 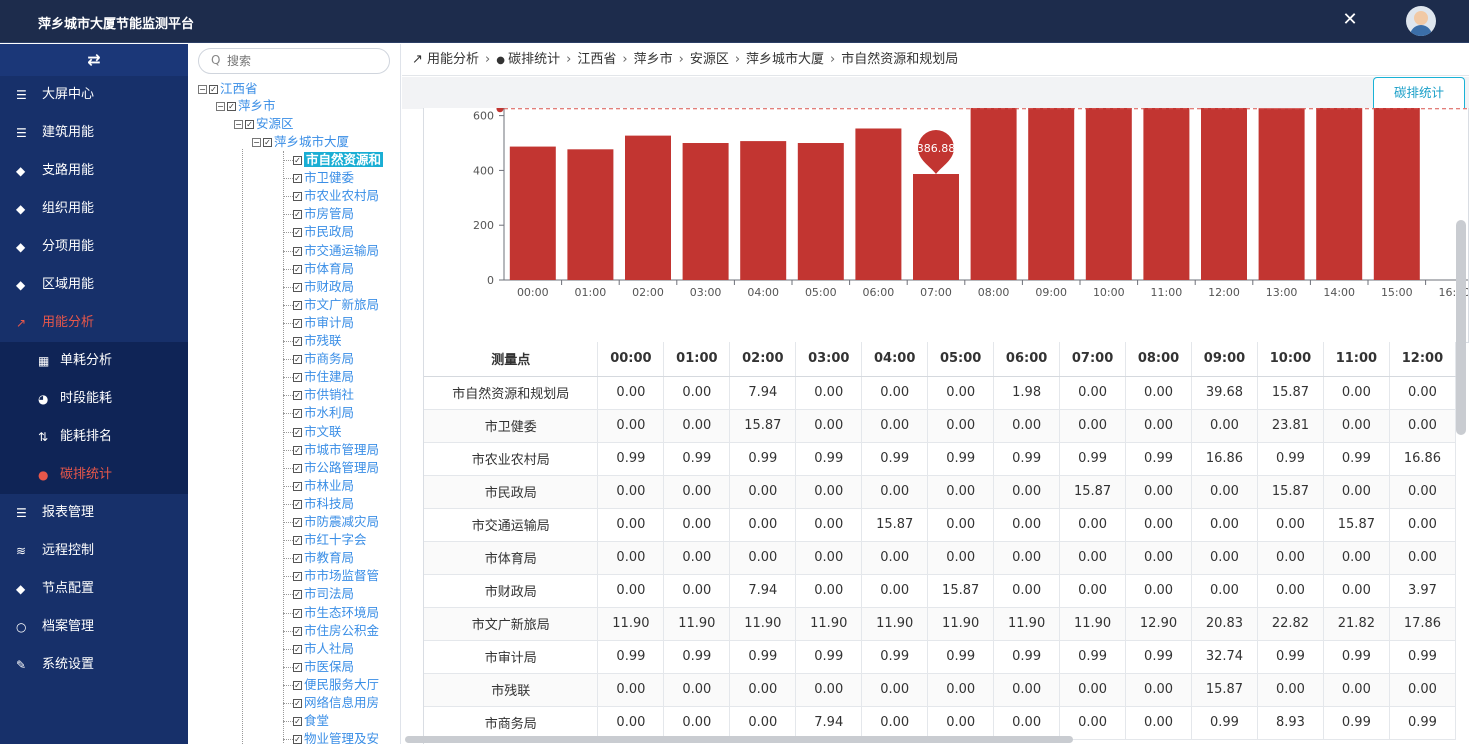 What do you see at coordinates (336, 685) in the screenshot?
I see `tree-node-unit: ✓ 便民服务大厅` at bounding box center [336, 685].